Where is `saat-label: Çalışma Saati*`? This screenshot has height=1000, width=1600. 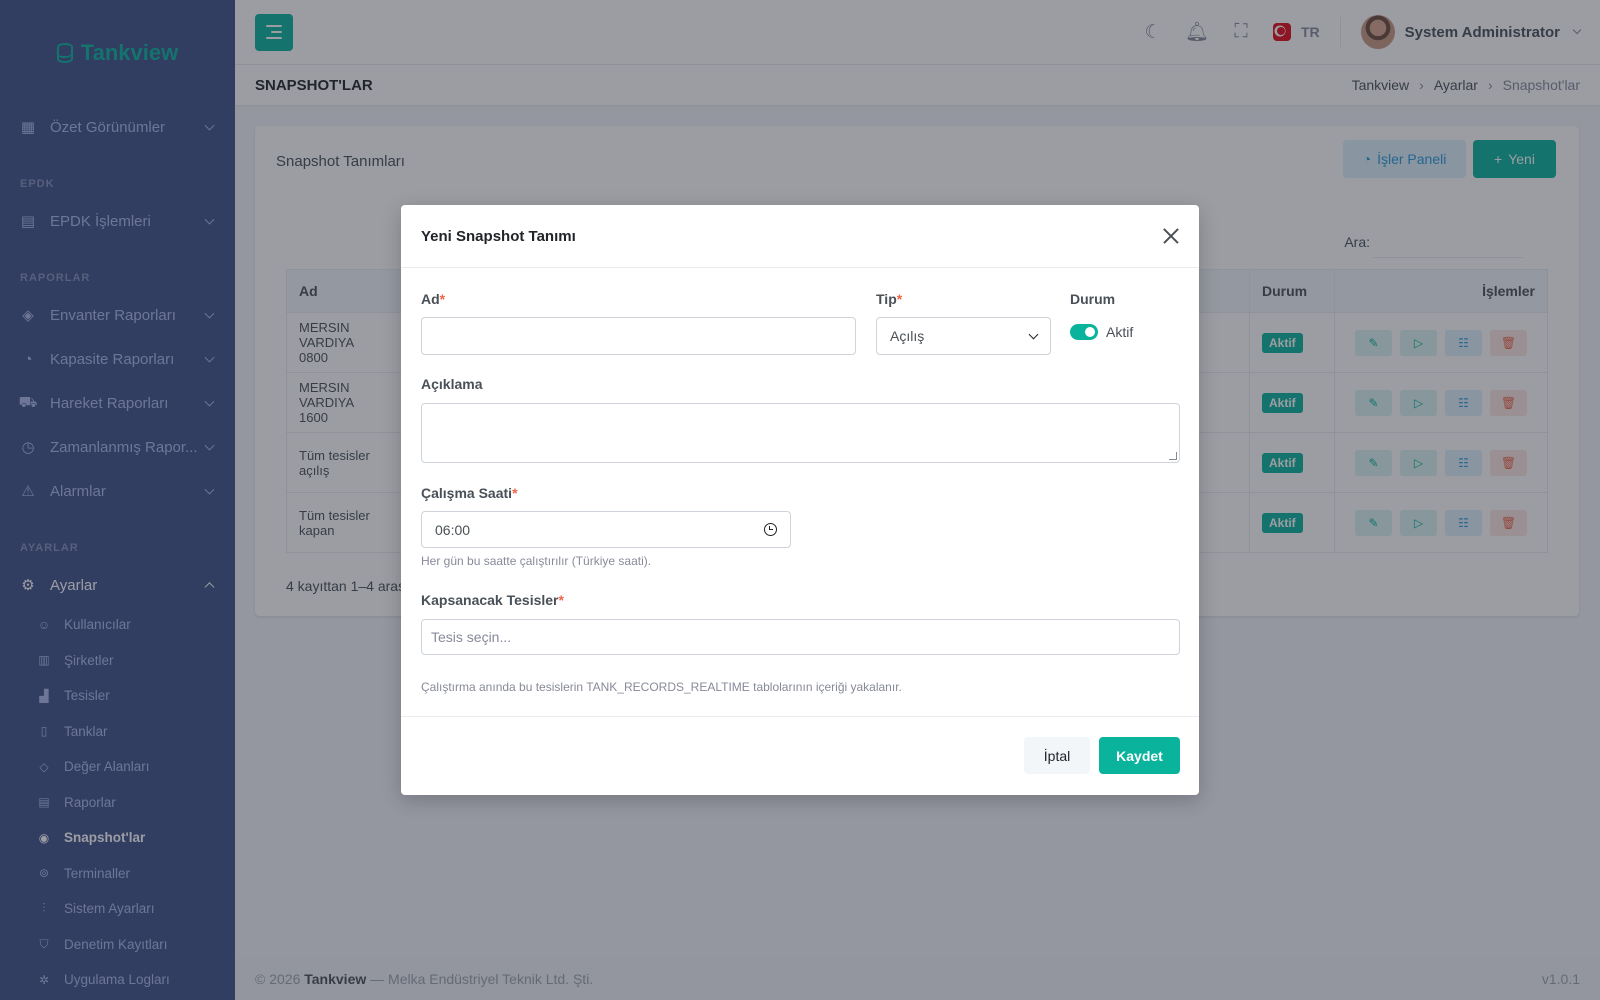
saat-label: Çalışma Saati* is located at coordinates (469, 493).